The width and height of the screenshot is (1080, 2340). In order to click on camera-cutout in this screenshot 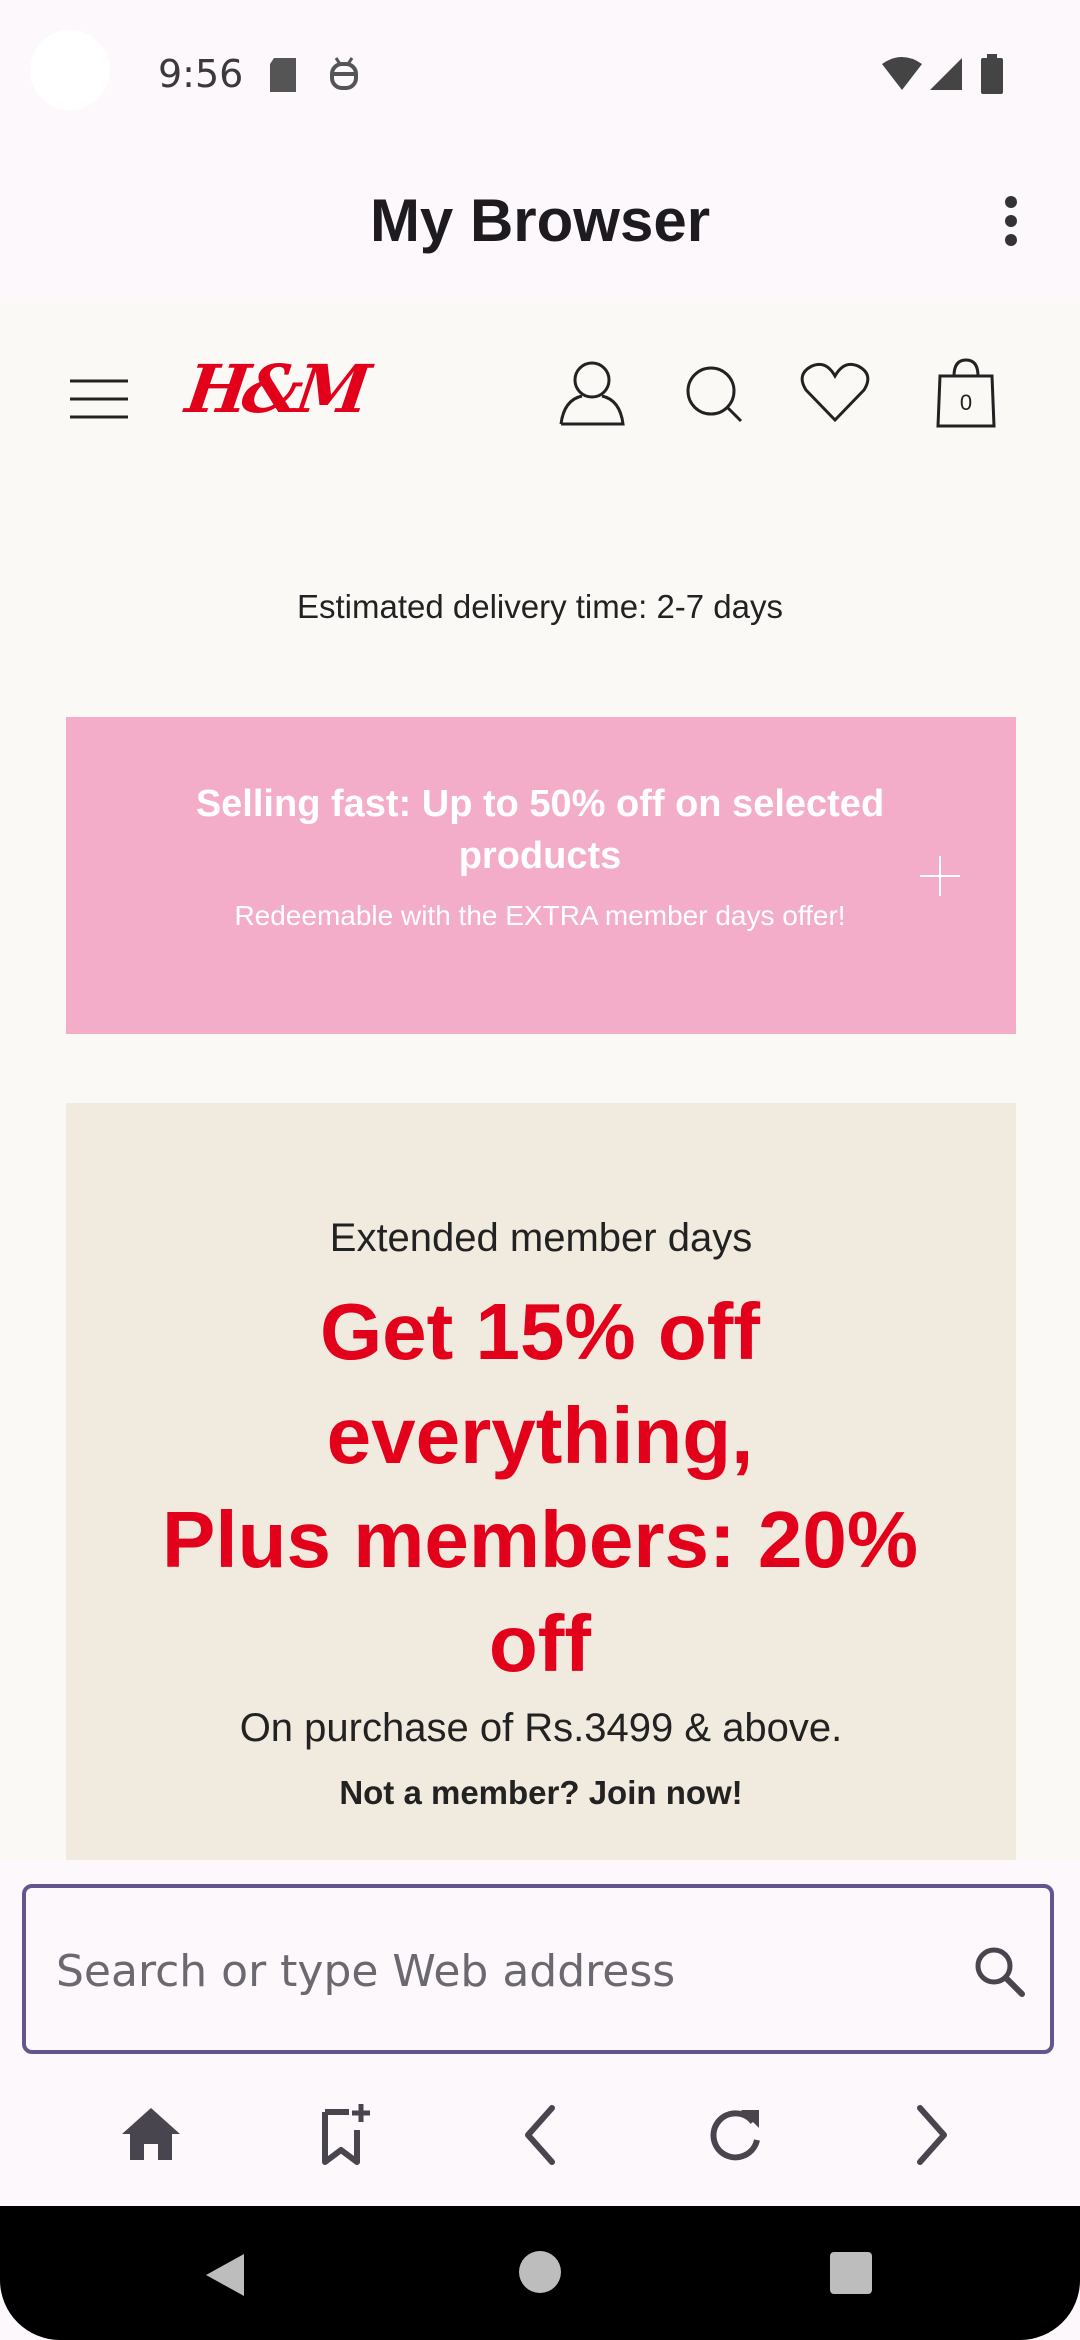, I will do `click(70, 70)`.